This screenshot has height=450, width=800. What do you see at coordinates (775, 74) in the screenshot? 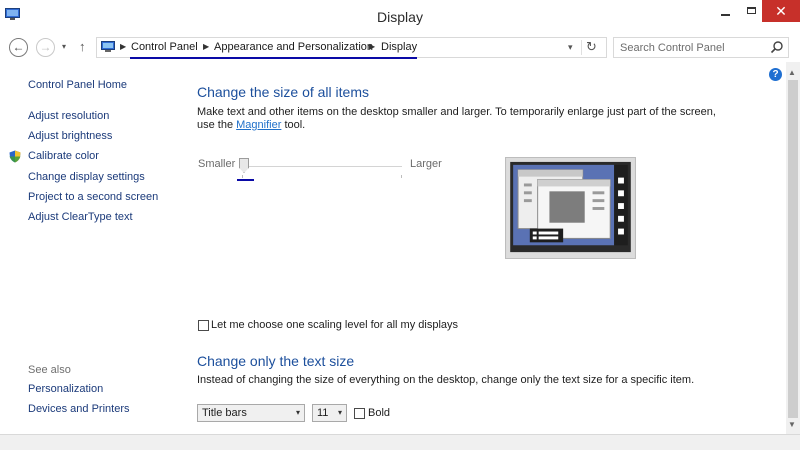
I see `help-button: ?` at bounding box center [775, 74].